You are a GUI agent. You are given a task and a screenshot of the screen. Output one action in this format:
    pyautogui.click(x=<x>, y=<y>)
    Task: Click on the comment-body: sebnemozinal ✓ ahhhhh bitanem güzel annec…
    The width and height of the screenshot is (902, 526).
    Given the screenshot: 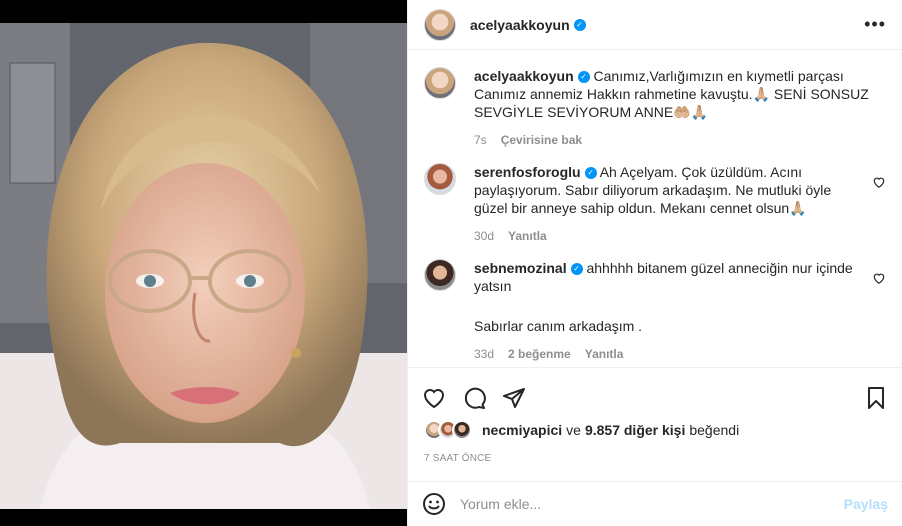 What is the action you would take?
    pyautogui.click(x=669, y=311)
    